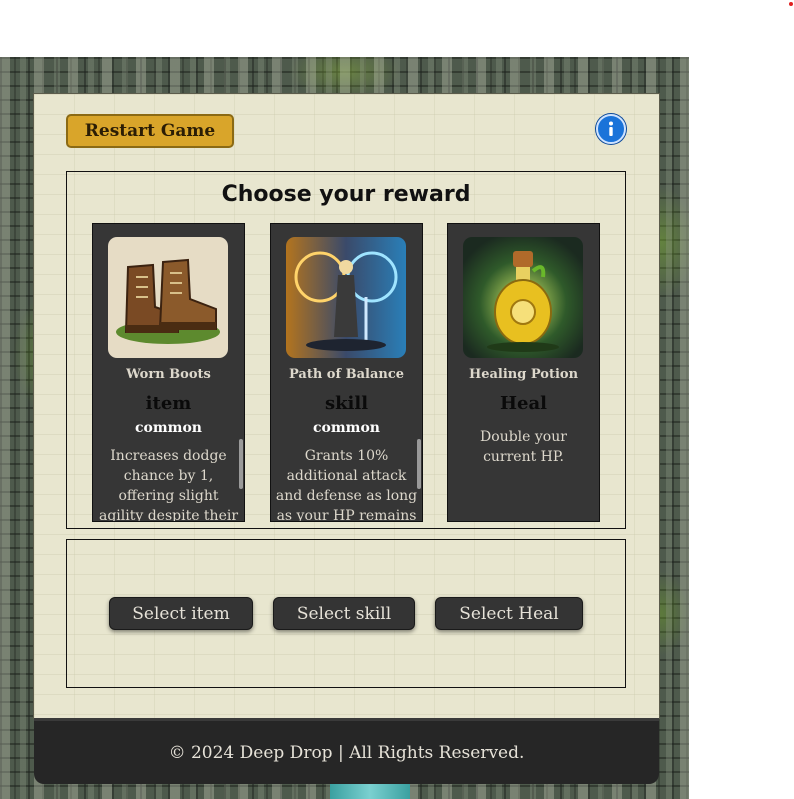 This screenshot has width=794, height=799. What do you see at coordinates (168, 403) in the screenshot?
I see `card-type: item` at bounding box center [168, 403].